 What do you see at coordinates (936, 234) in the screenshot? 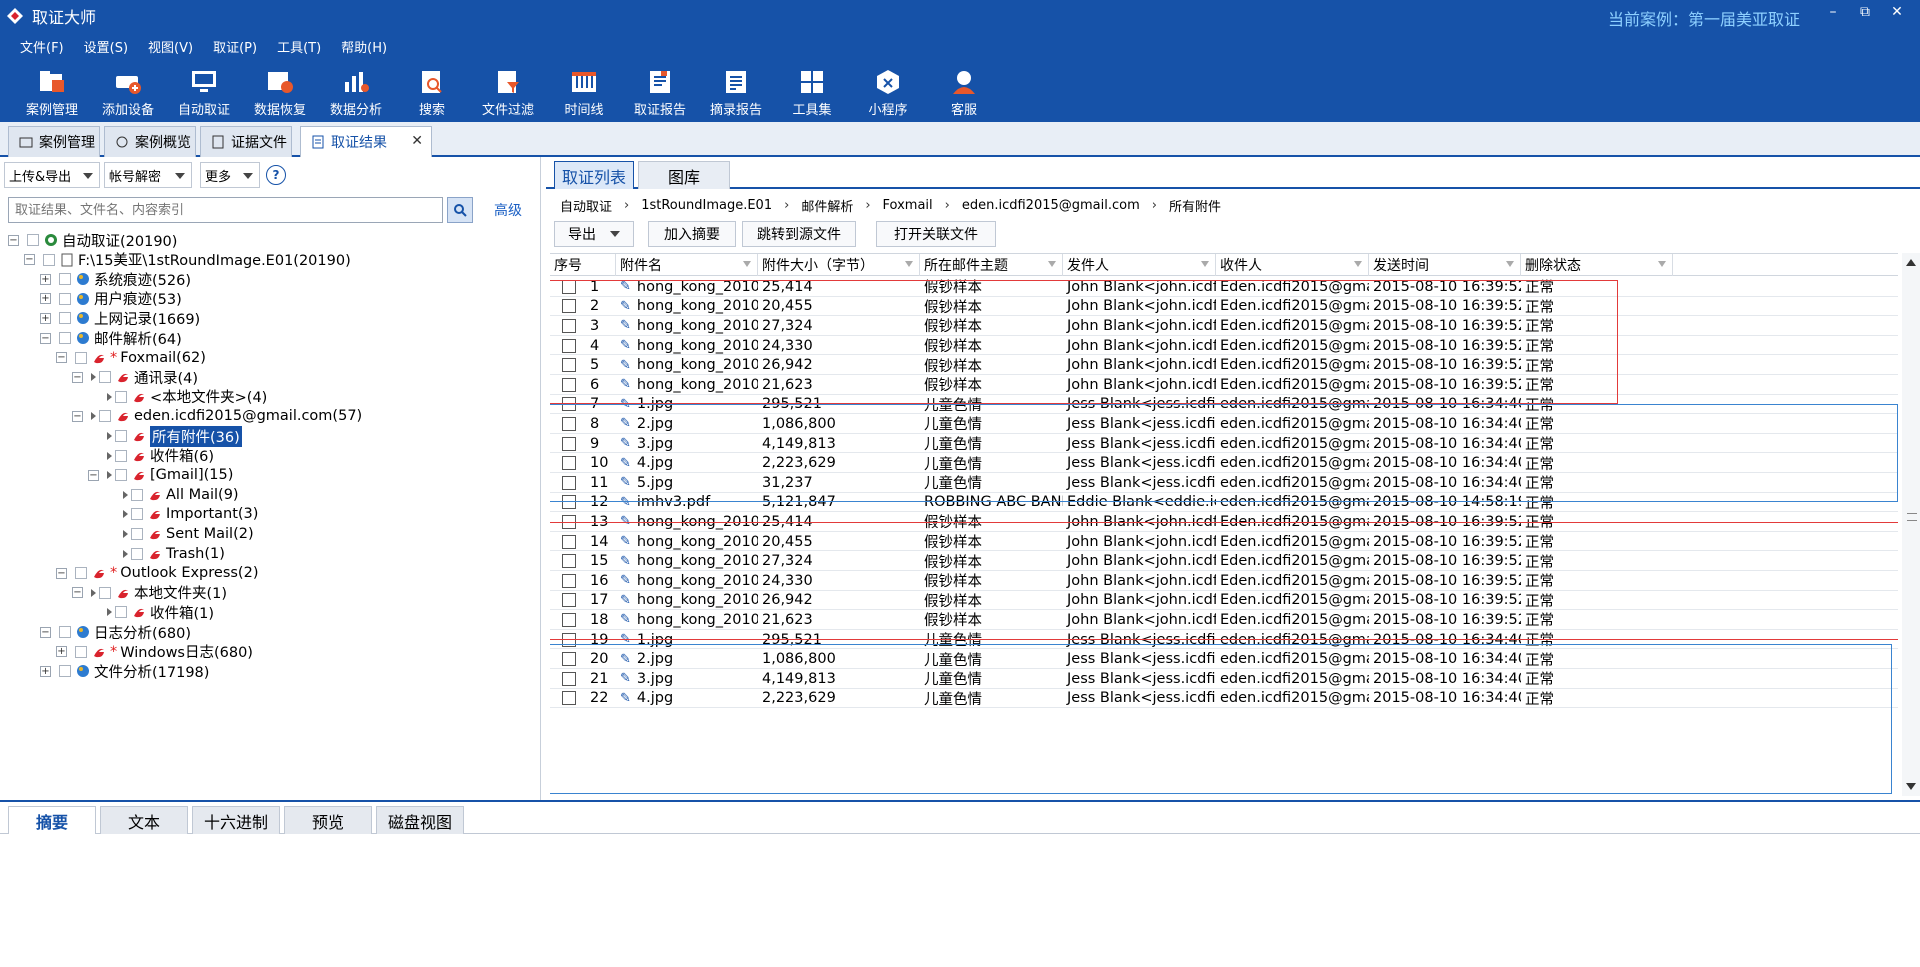
I see `open-related-file-button: 打开关联文件` at bounding box center [936, 234].